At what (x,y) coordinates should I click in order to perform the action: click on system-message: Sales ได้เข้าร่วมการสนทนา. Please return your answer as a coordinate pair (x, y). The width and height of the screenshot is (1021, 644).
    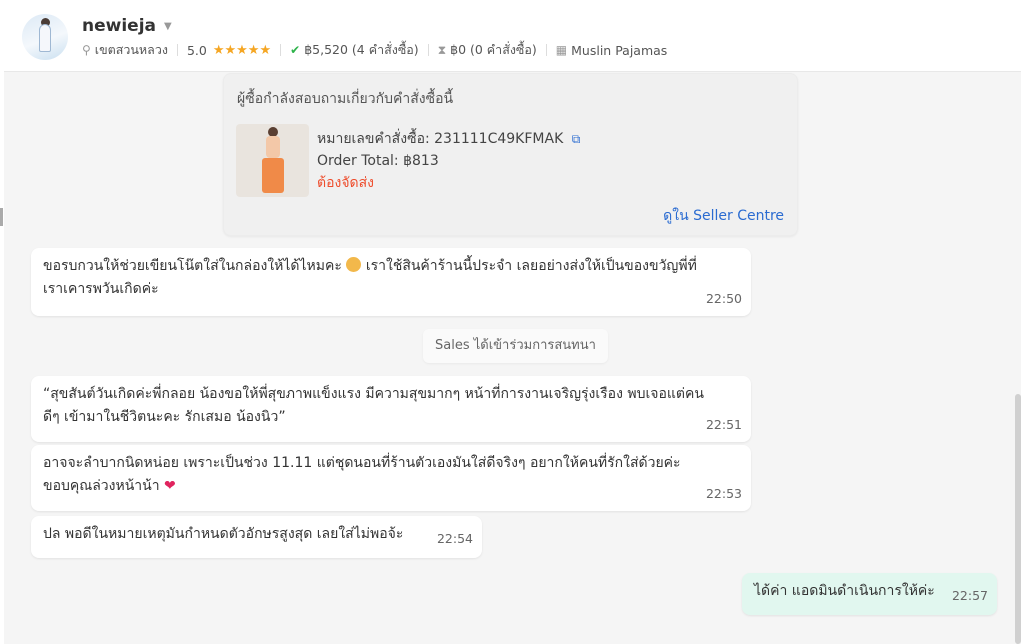
    Looking at the image, I should click on (515, 346).